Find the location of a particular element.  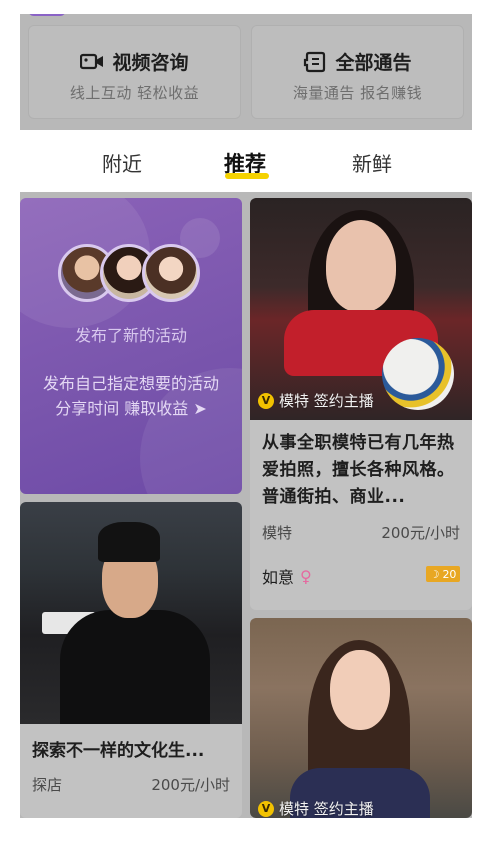

feed-card: V 模特 签约主播 is located at coordinates (361, 718).